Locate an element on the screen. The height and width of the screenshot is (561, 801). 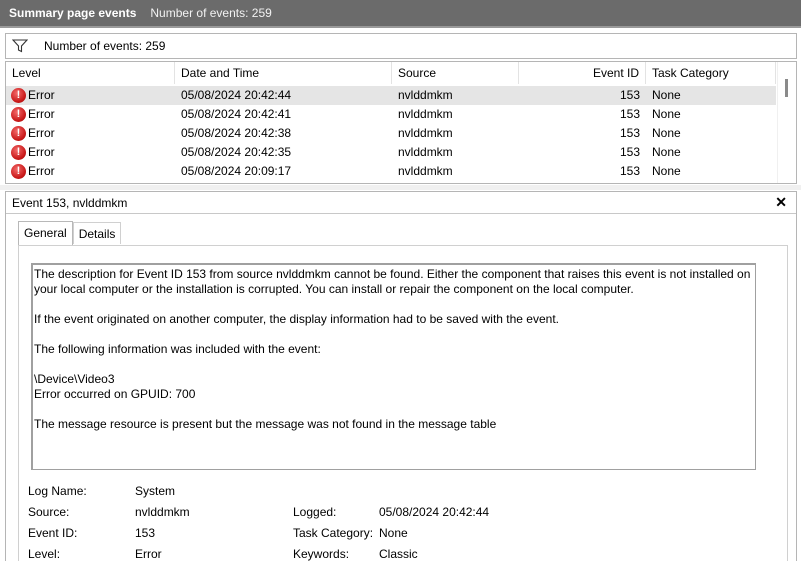
close-icon: ✕ is located at coordinates (781, 202).